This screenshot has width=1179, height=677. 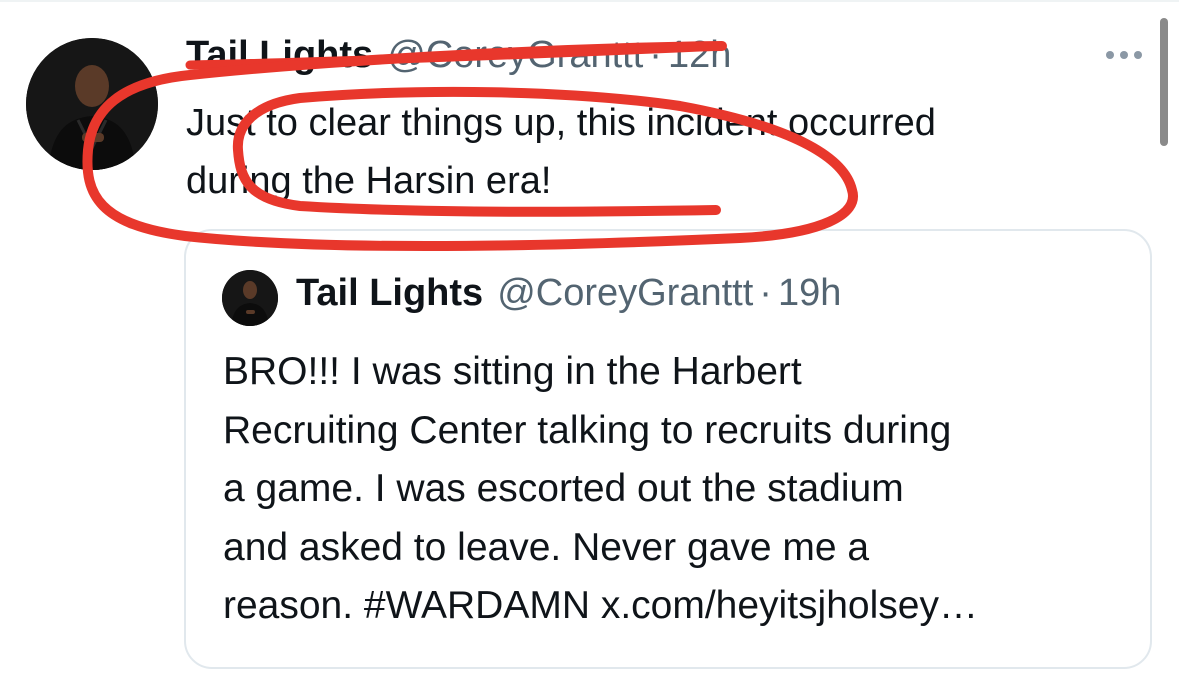 I want to click on more-dots-icon, so click(x=1124, y=55).